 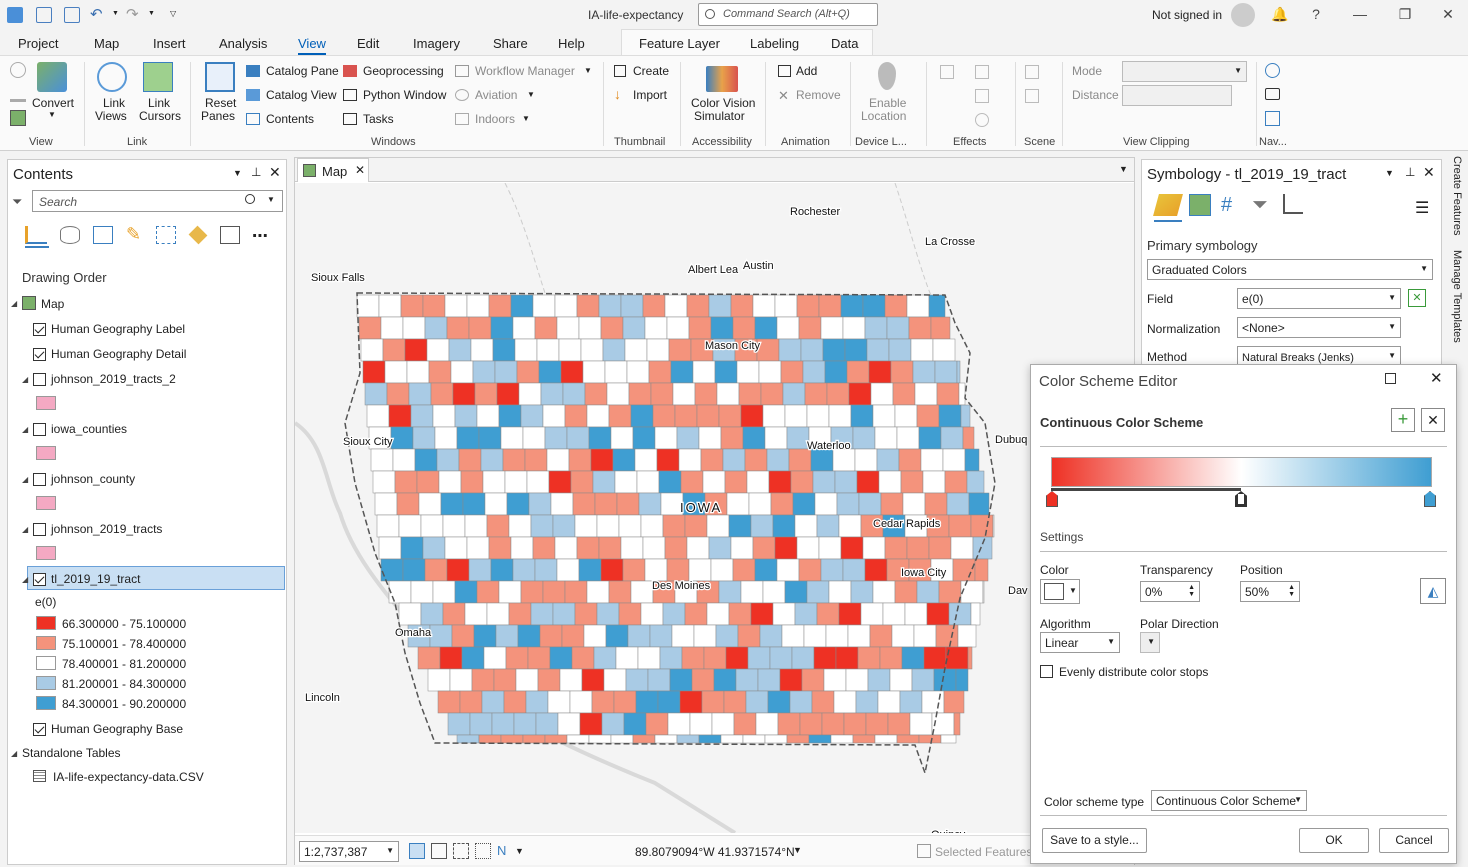 What do you see at coordinates (378, 119) in the screenshot?
I see `tasks-button: Tasks` at bounding box center [378, 119].